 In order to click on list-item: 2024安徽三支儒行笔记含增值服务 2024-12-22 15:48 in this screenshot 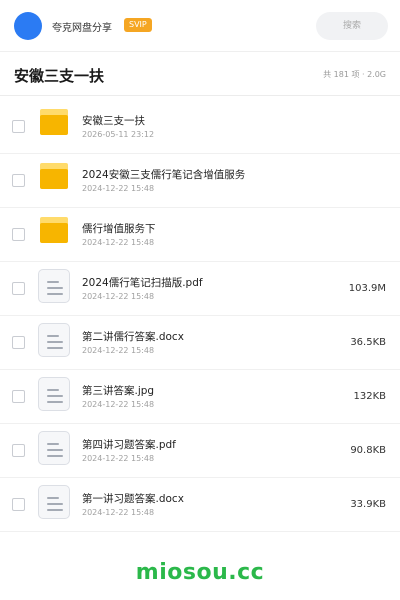, I will do `click(200, 181)`.